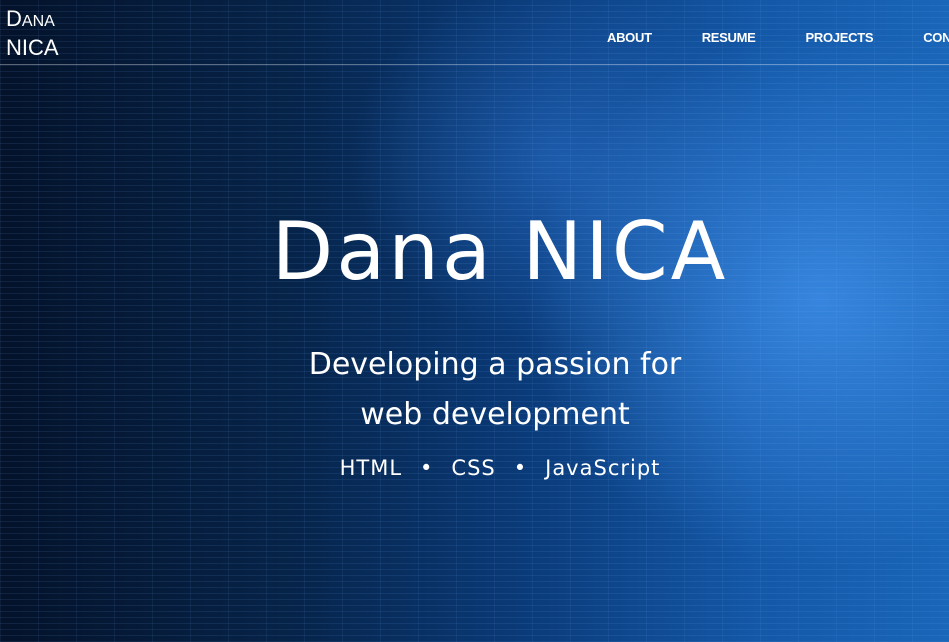  I want to click on skill-javascript: JavaScript, so click(603, 468).